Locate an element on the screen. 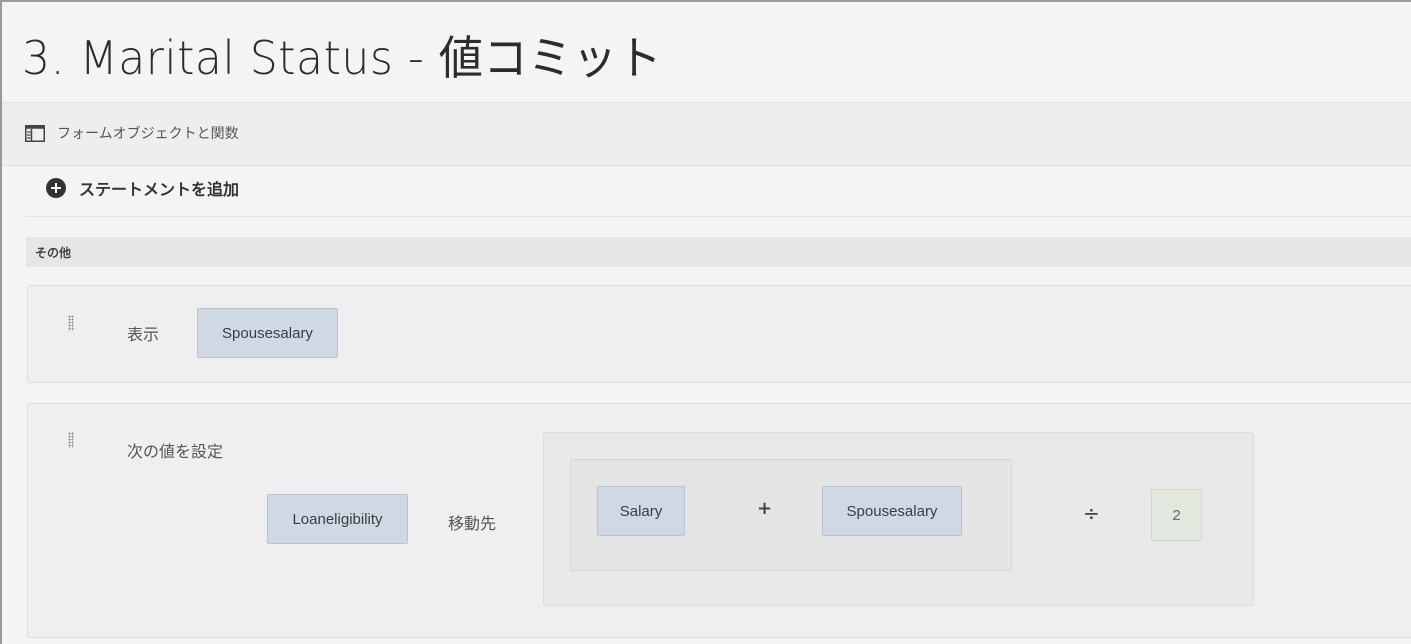 The width and height of the screenshot is (1411, 644). section-header: その他 is located at coordinates (718, 252).